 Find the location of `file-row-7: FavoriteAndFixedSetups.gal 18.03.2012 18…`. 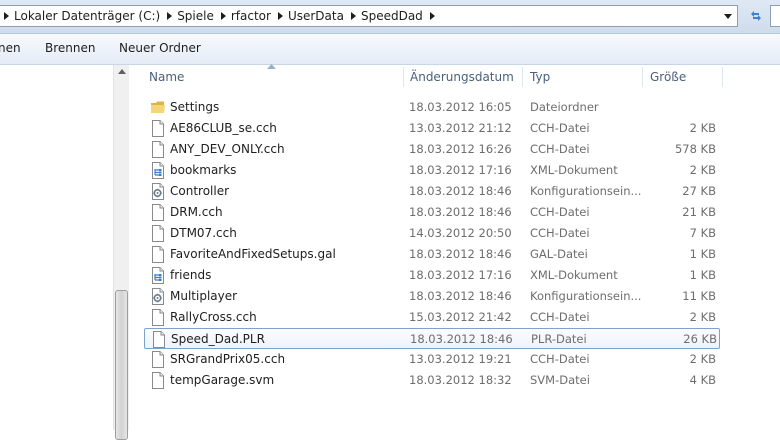

file-row-7: FavoriteAndFixedSetups.gal 18.03.2012 18… is located at coordinates (432, 254).